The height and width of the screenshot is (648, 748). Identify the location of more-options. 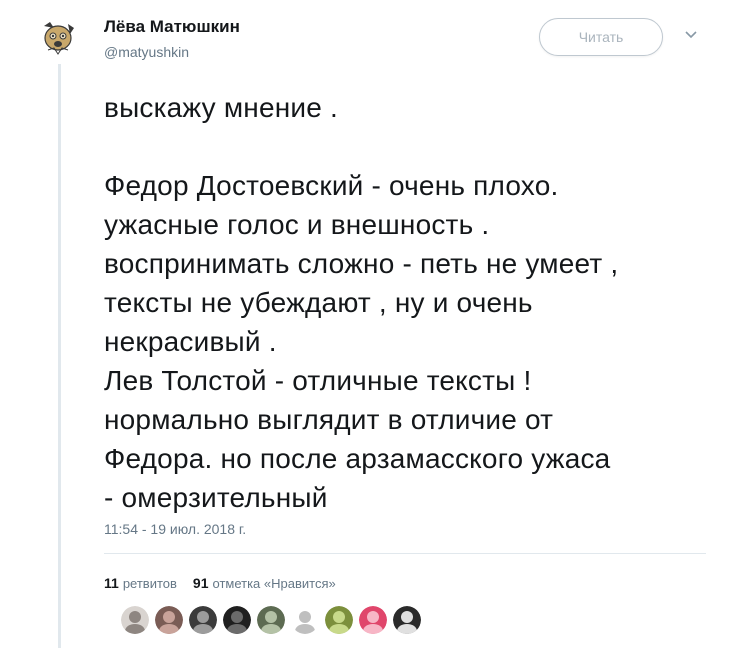
(691, 35).